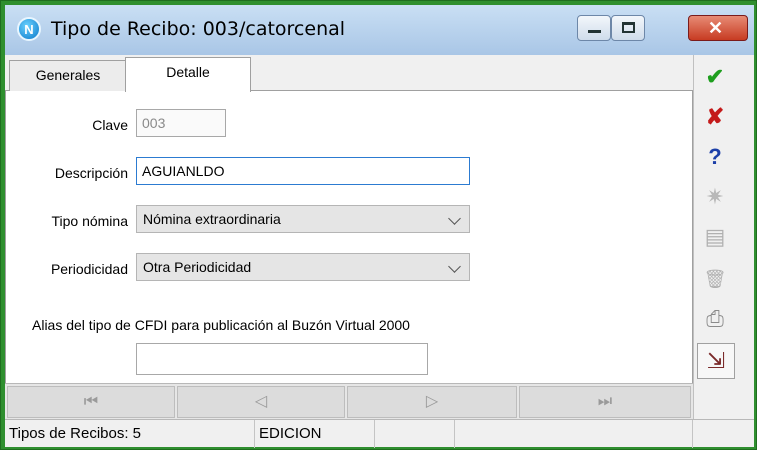 This screenshot has width=757, height=450. I want to click on close-button: ✕, so click(718, 28).